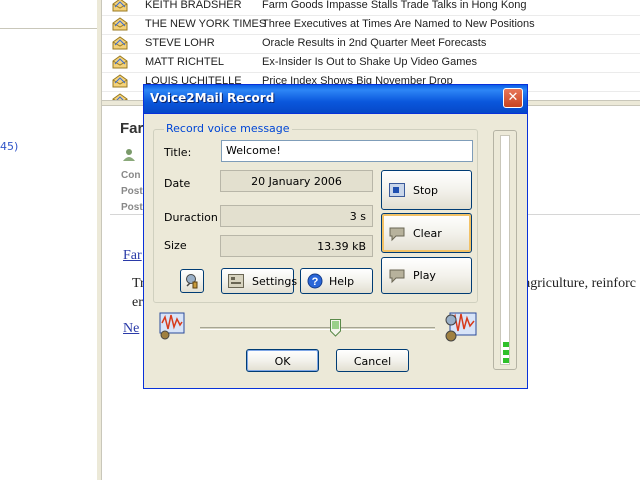  Describe the element at coordinates (131, 175) in the screenshot. I see `article-meta-contributor: Con` at that location.